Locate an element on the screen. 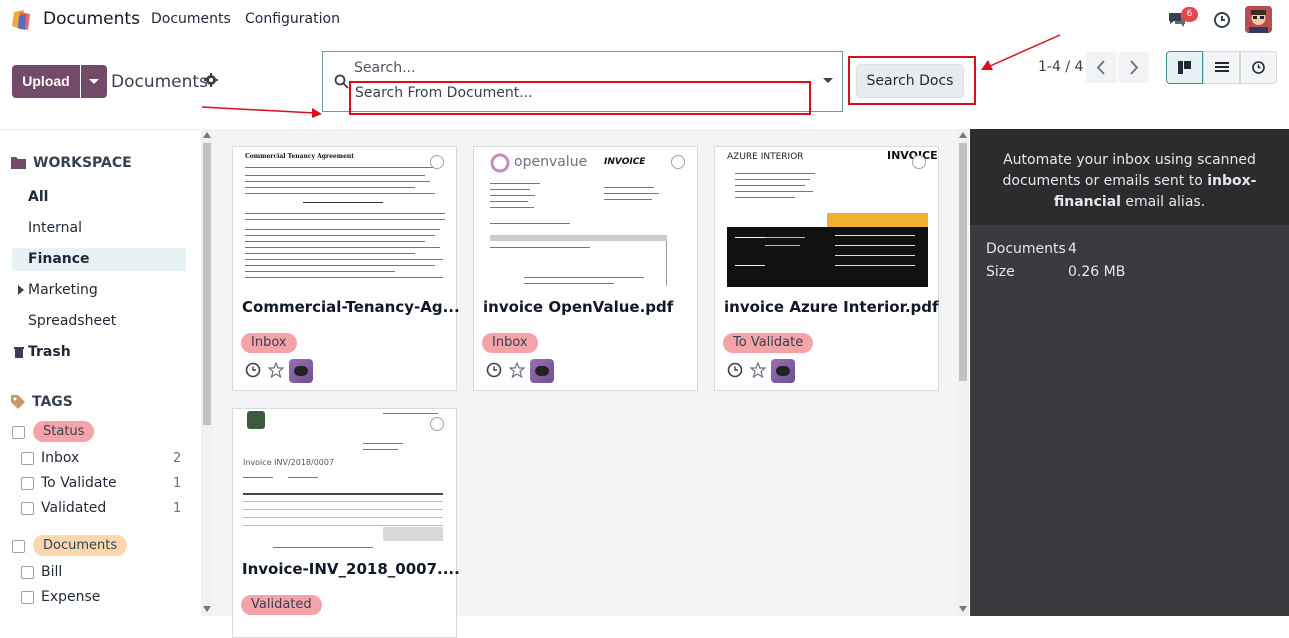 The height and width of the screenshot is (638, 1289). sidebar-scrollbar-thumb is located at coordinates (207, 284).